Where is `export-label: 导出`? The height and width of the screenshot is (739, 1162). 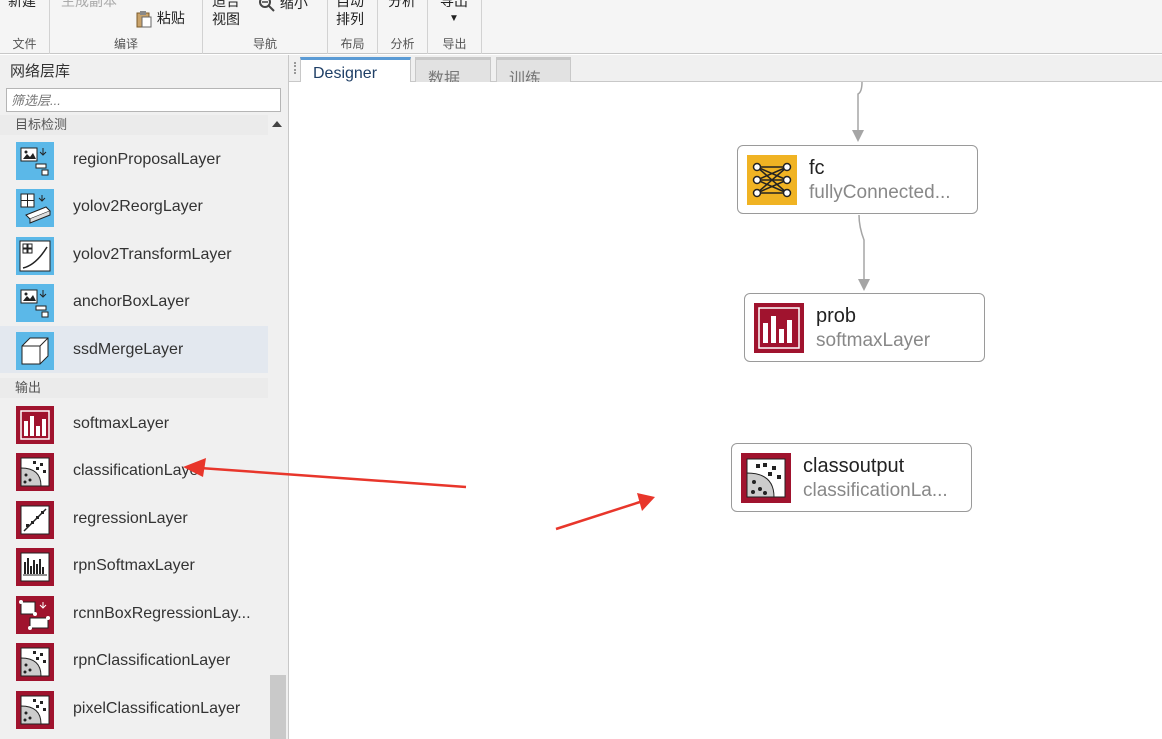
export-label: 导出 is located at coordinates (454, 4).